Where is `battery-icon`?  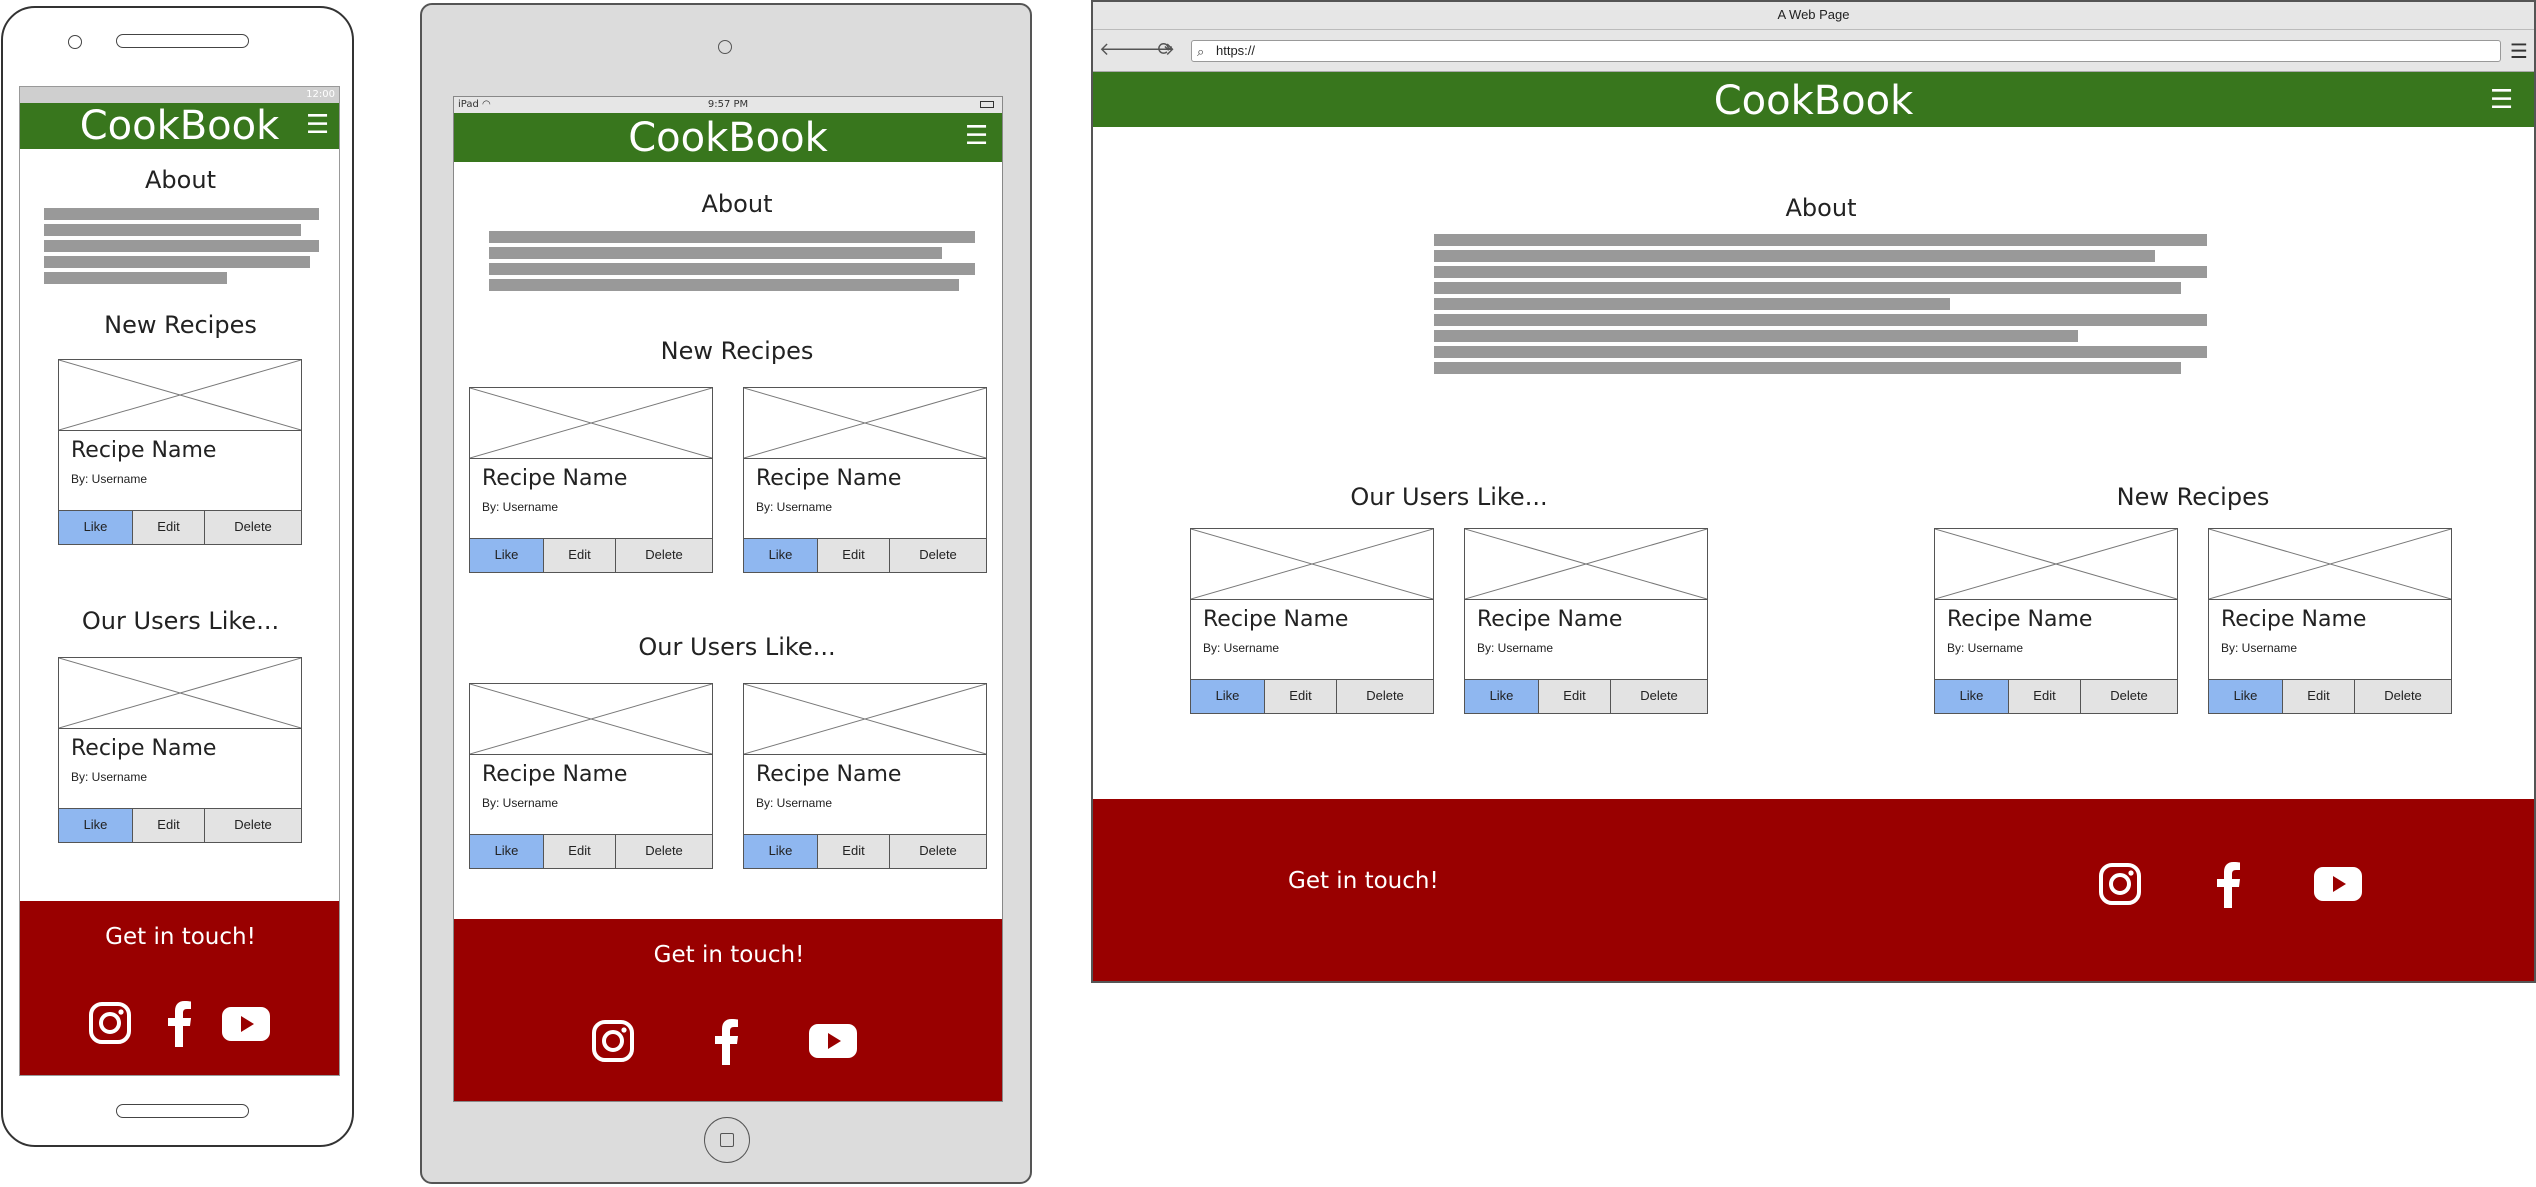
battery-icon is located at coordinates (987, 104).